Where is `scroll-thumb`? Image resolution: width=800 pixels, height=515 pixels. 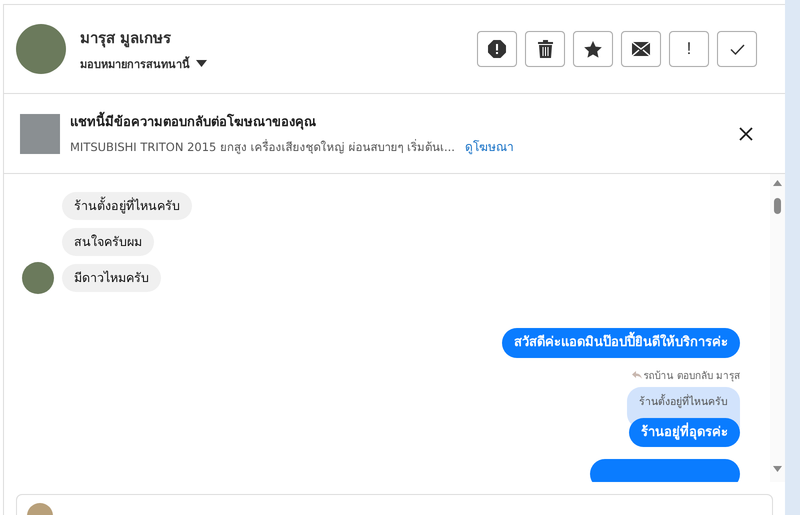
scroll-thumb is located at coordinates (777, 206).